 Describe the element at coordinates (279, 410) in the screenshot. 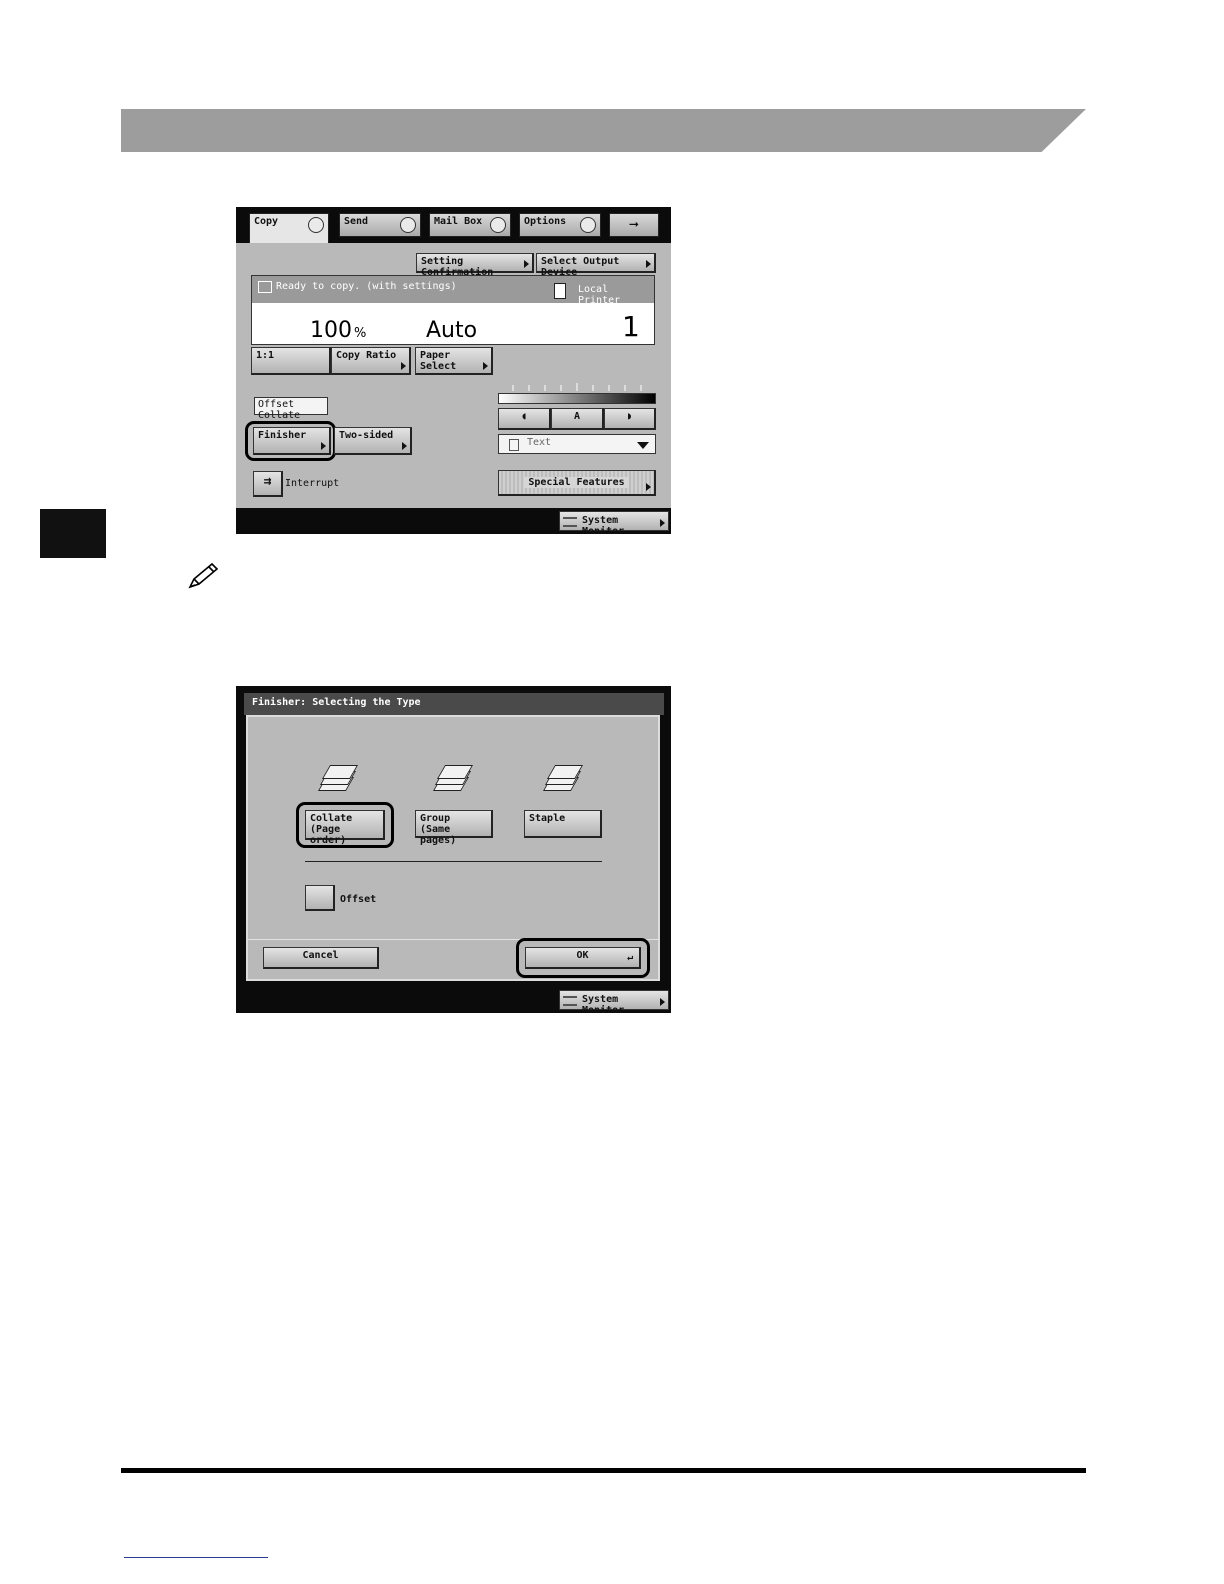

I see `current-finishing-text: Offset Collate` at that location.